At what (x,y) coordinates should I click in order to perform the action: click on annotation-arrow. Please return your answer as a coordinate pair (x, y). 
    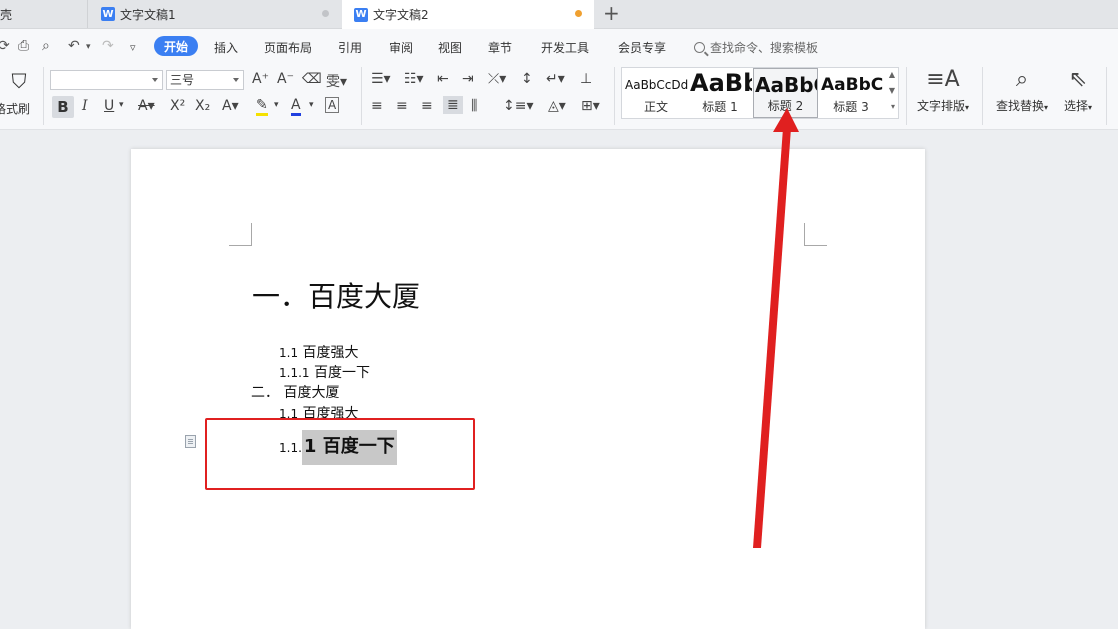
    Looking at the image, I should click on (776, 328).